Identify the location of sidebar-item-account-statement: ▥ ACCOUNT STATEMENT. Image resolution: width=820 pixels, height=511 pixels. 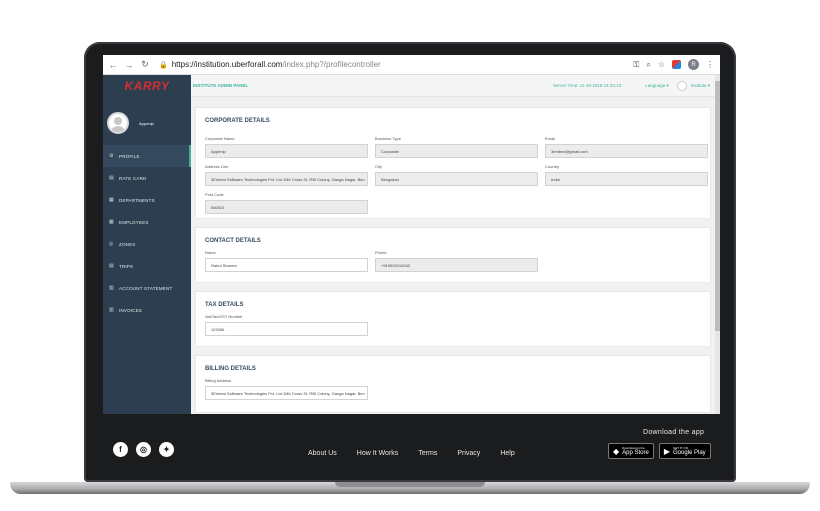
(147, 288).